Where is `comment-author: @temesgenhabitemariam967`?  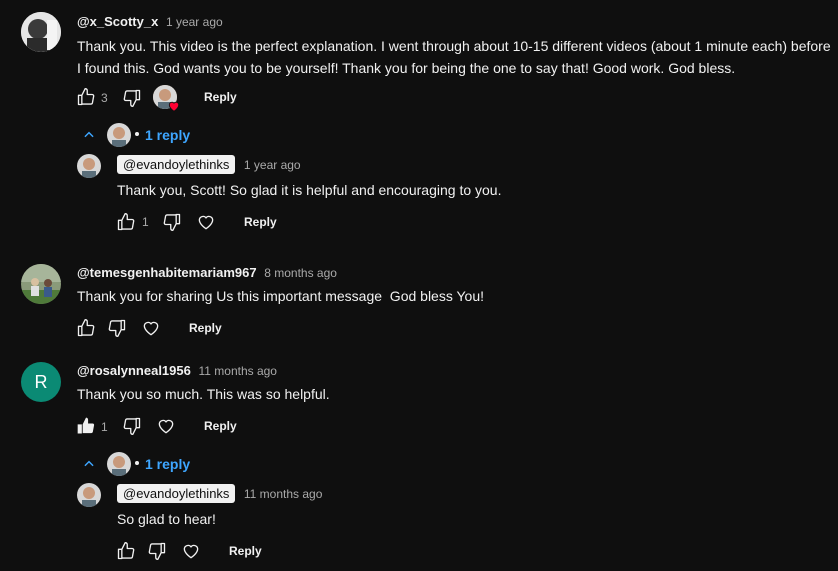 comment-author: @temesgenhabitemariam967 is located at coordinates (167, 272).